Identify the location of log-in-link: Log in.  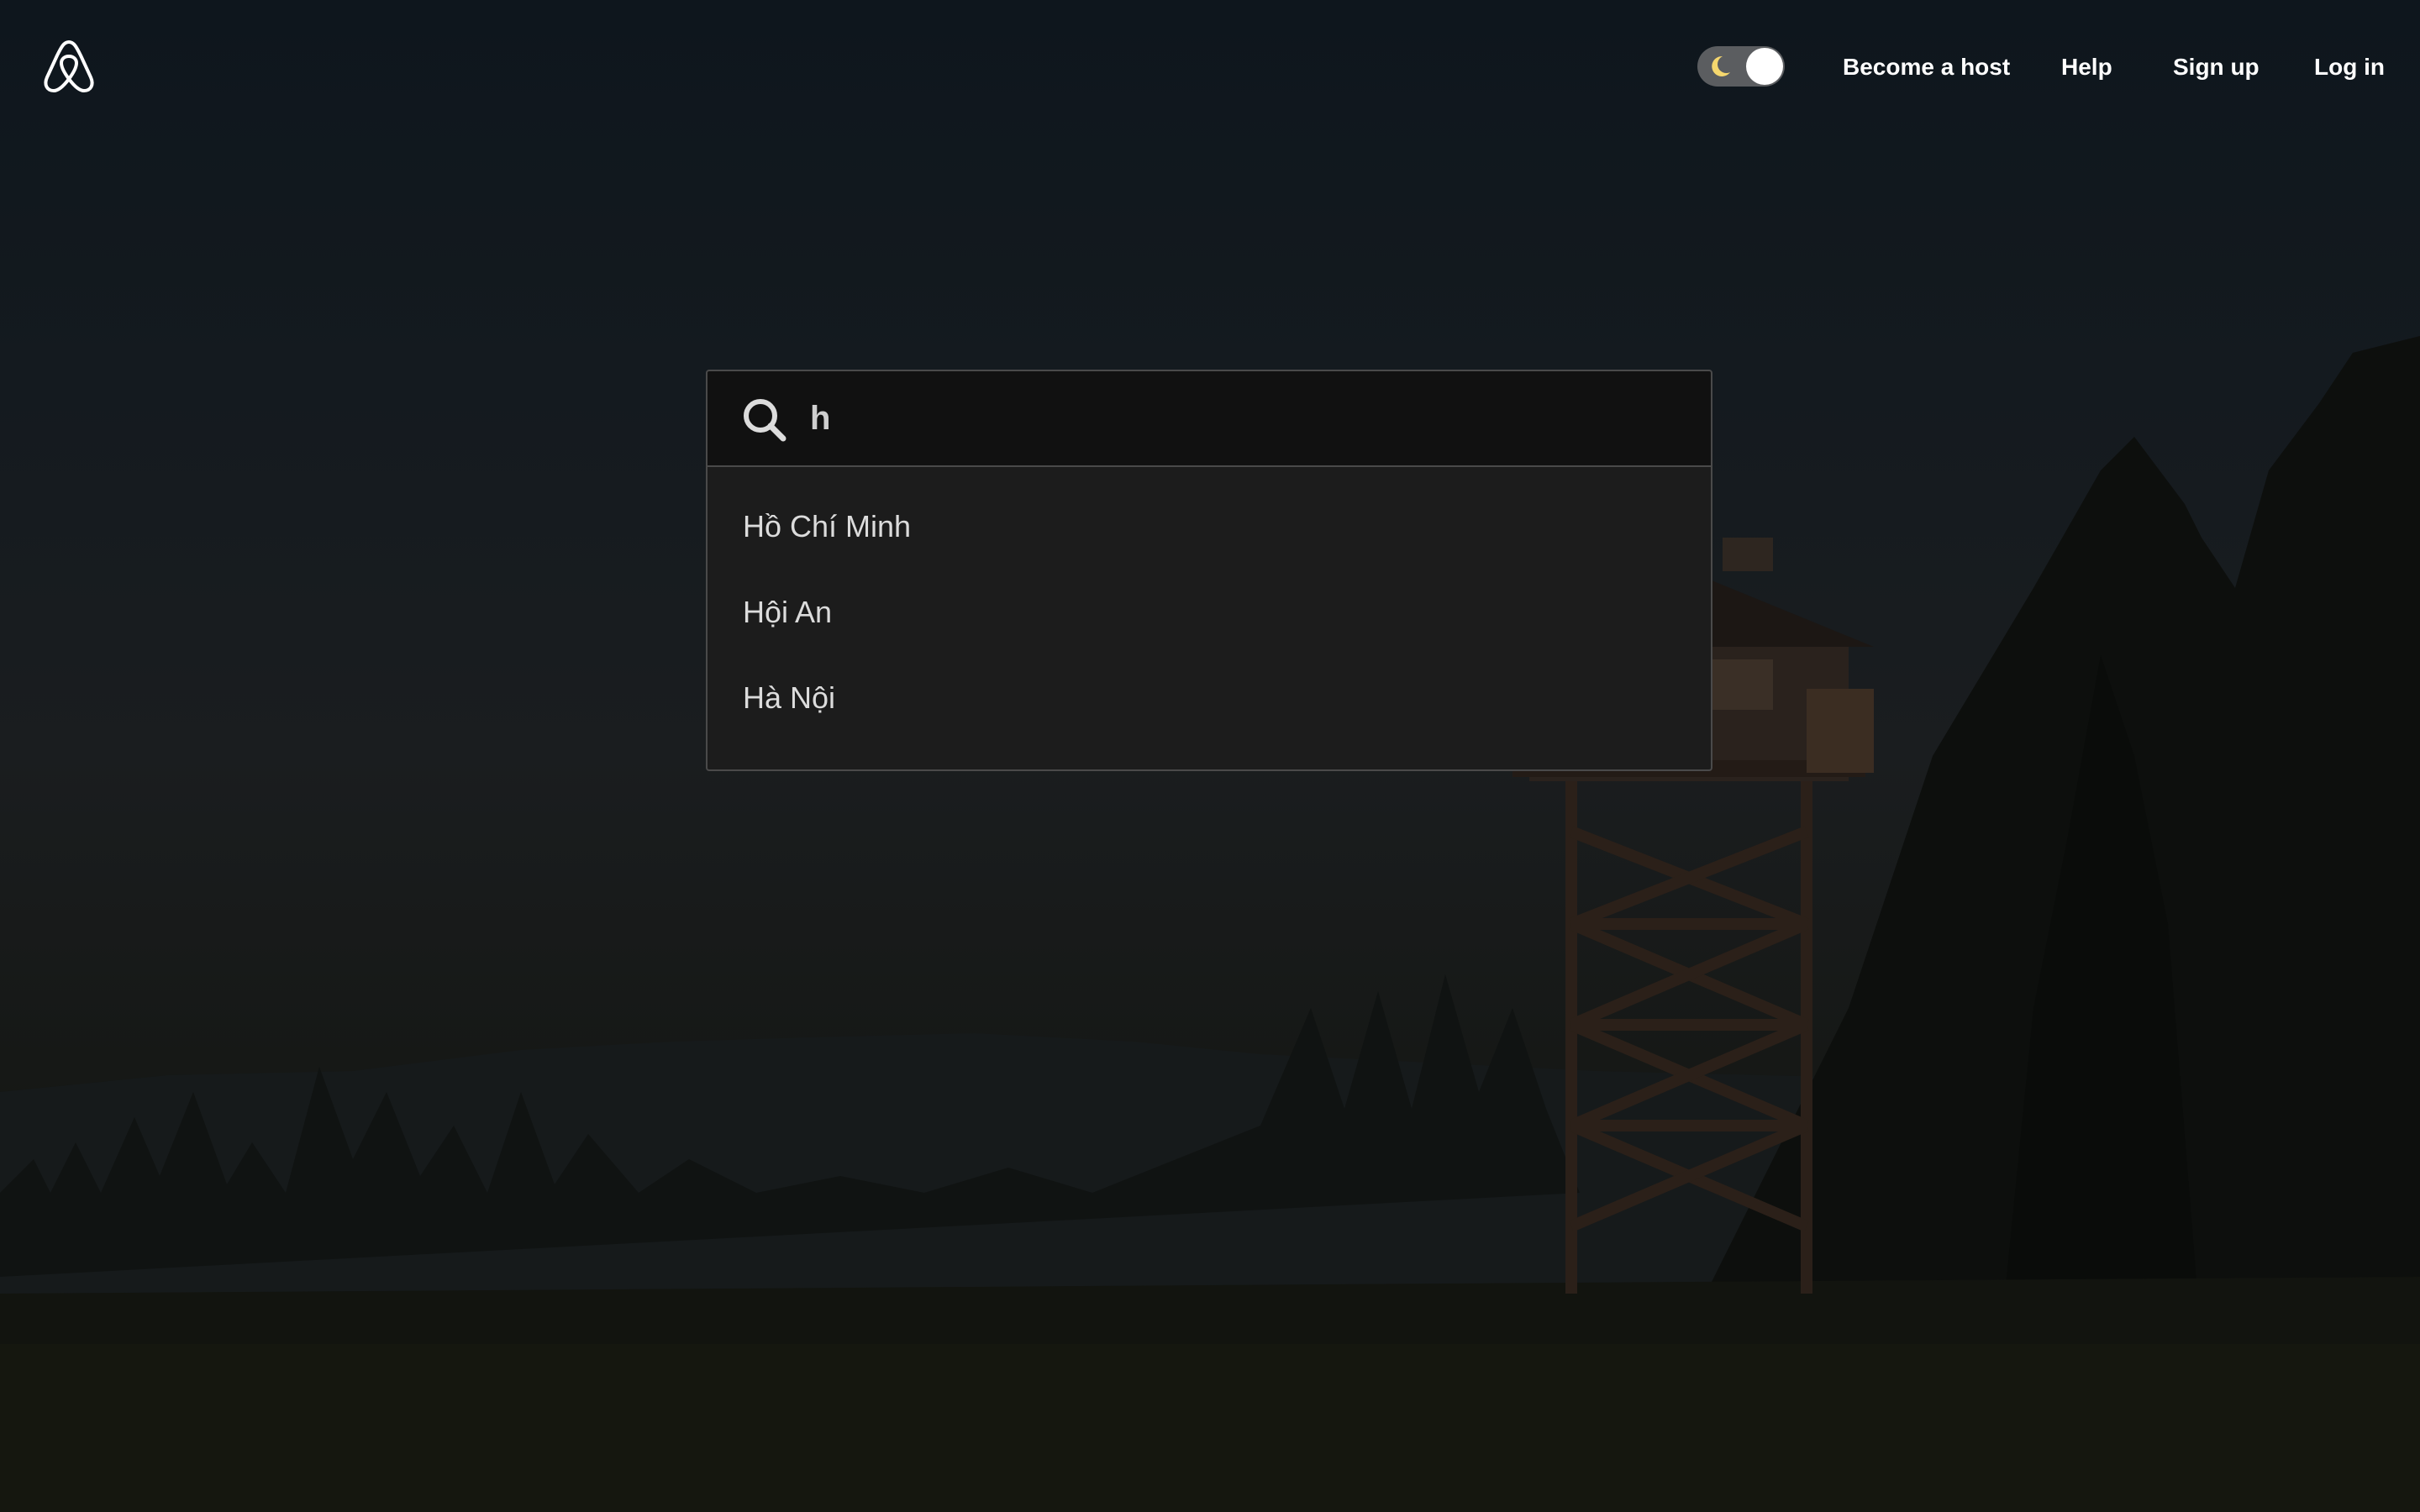
(2349, 67).